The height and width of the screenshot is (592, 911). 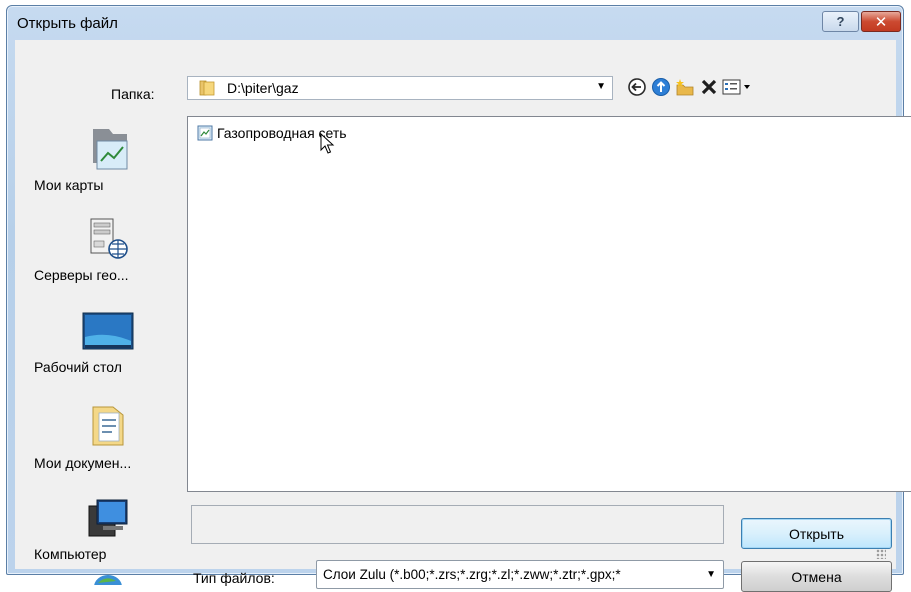 What do you see at coordinates (816, 576) in the screenshot?
I see `cancel-button: Отмена` at bounding box center [816, 576].